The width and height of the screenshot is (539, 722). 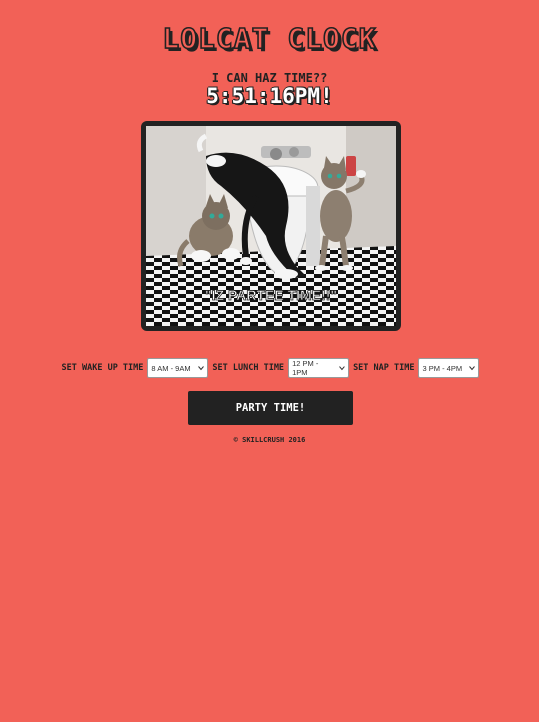 I want to click on wake-up-label: SET WAKE UP TIME, so click(x=102, y=368).